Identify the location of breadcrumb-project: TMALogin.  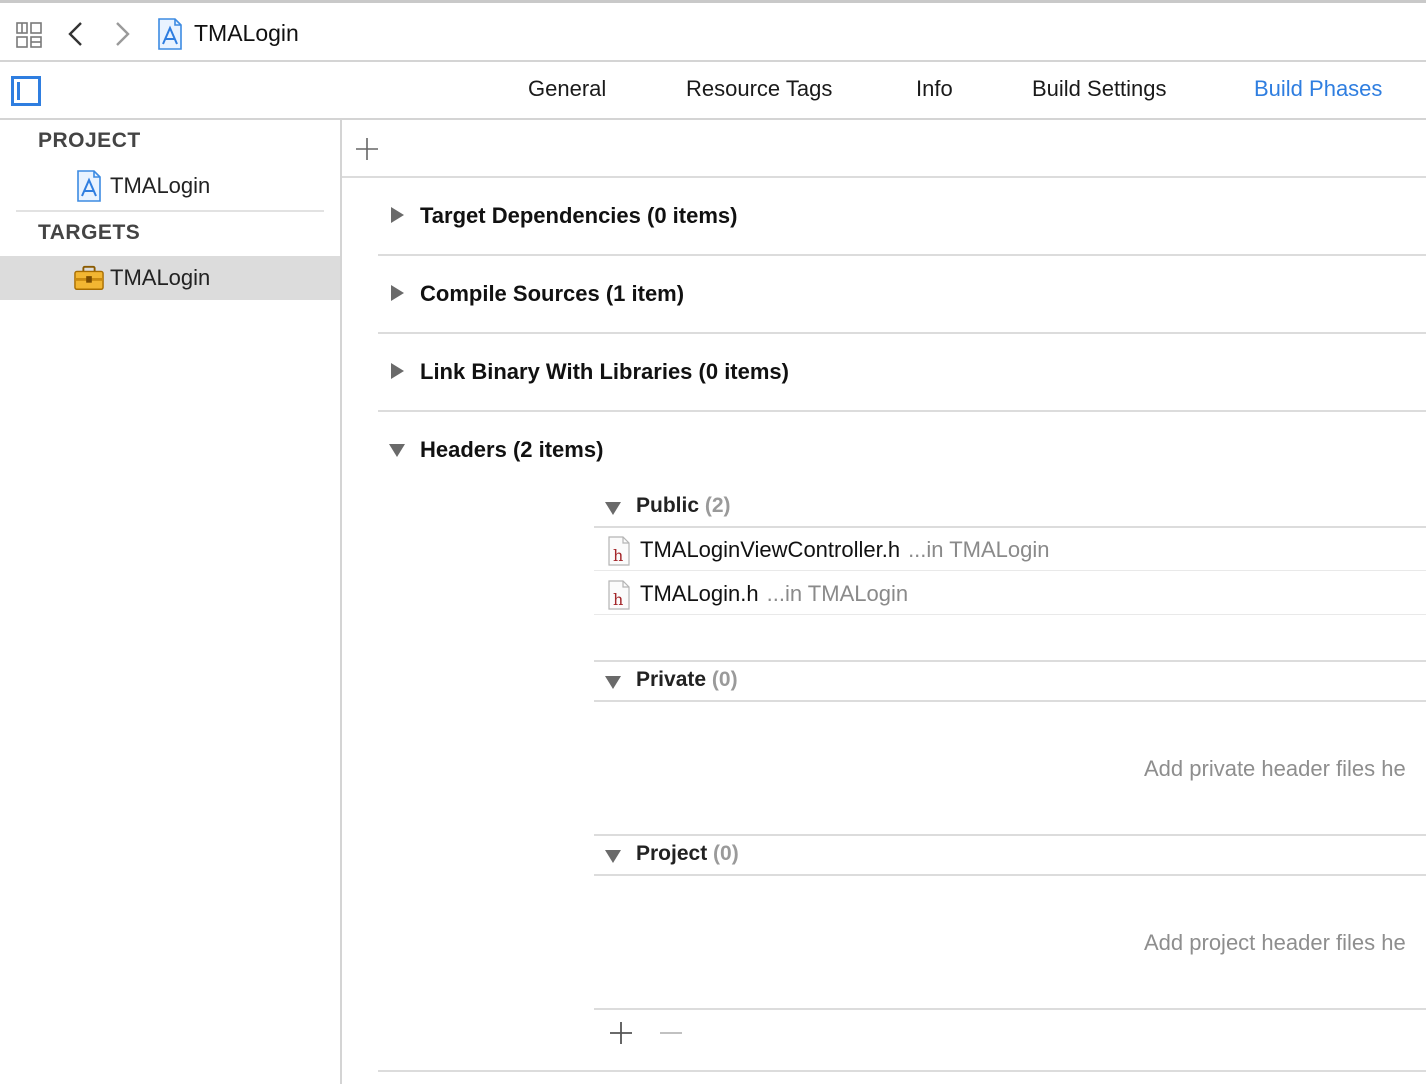
(246, 33).